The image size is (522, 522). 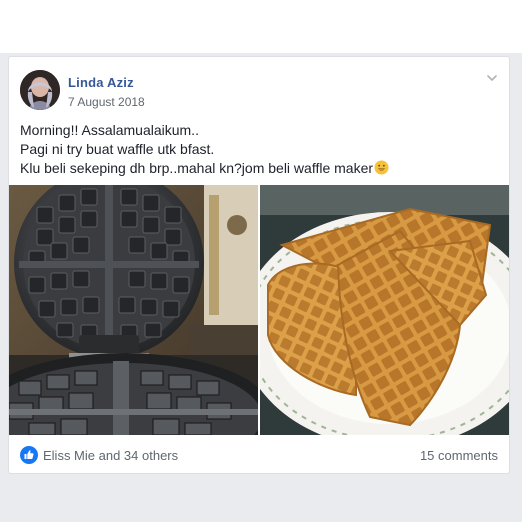 I want to click on page-top-band, so click(x=261, y=26).